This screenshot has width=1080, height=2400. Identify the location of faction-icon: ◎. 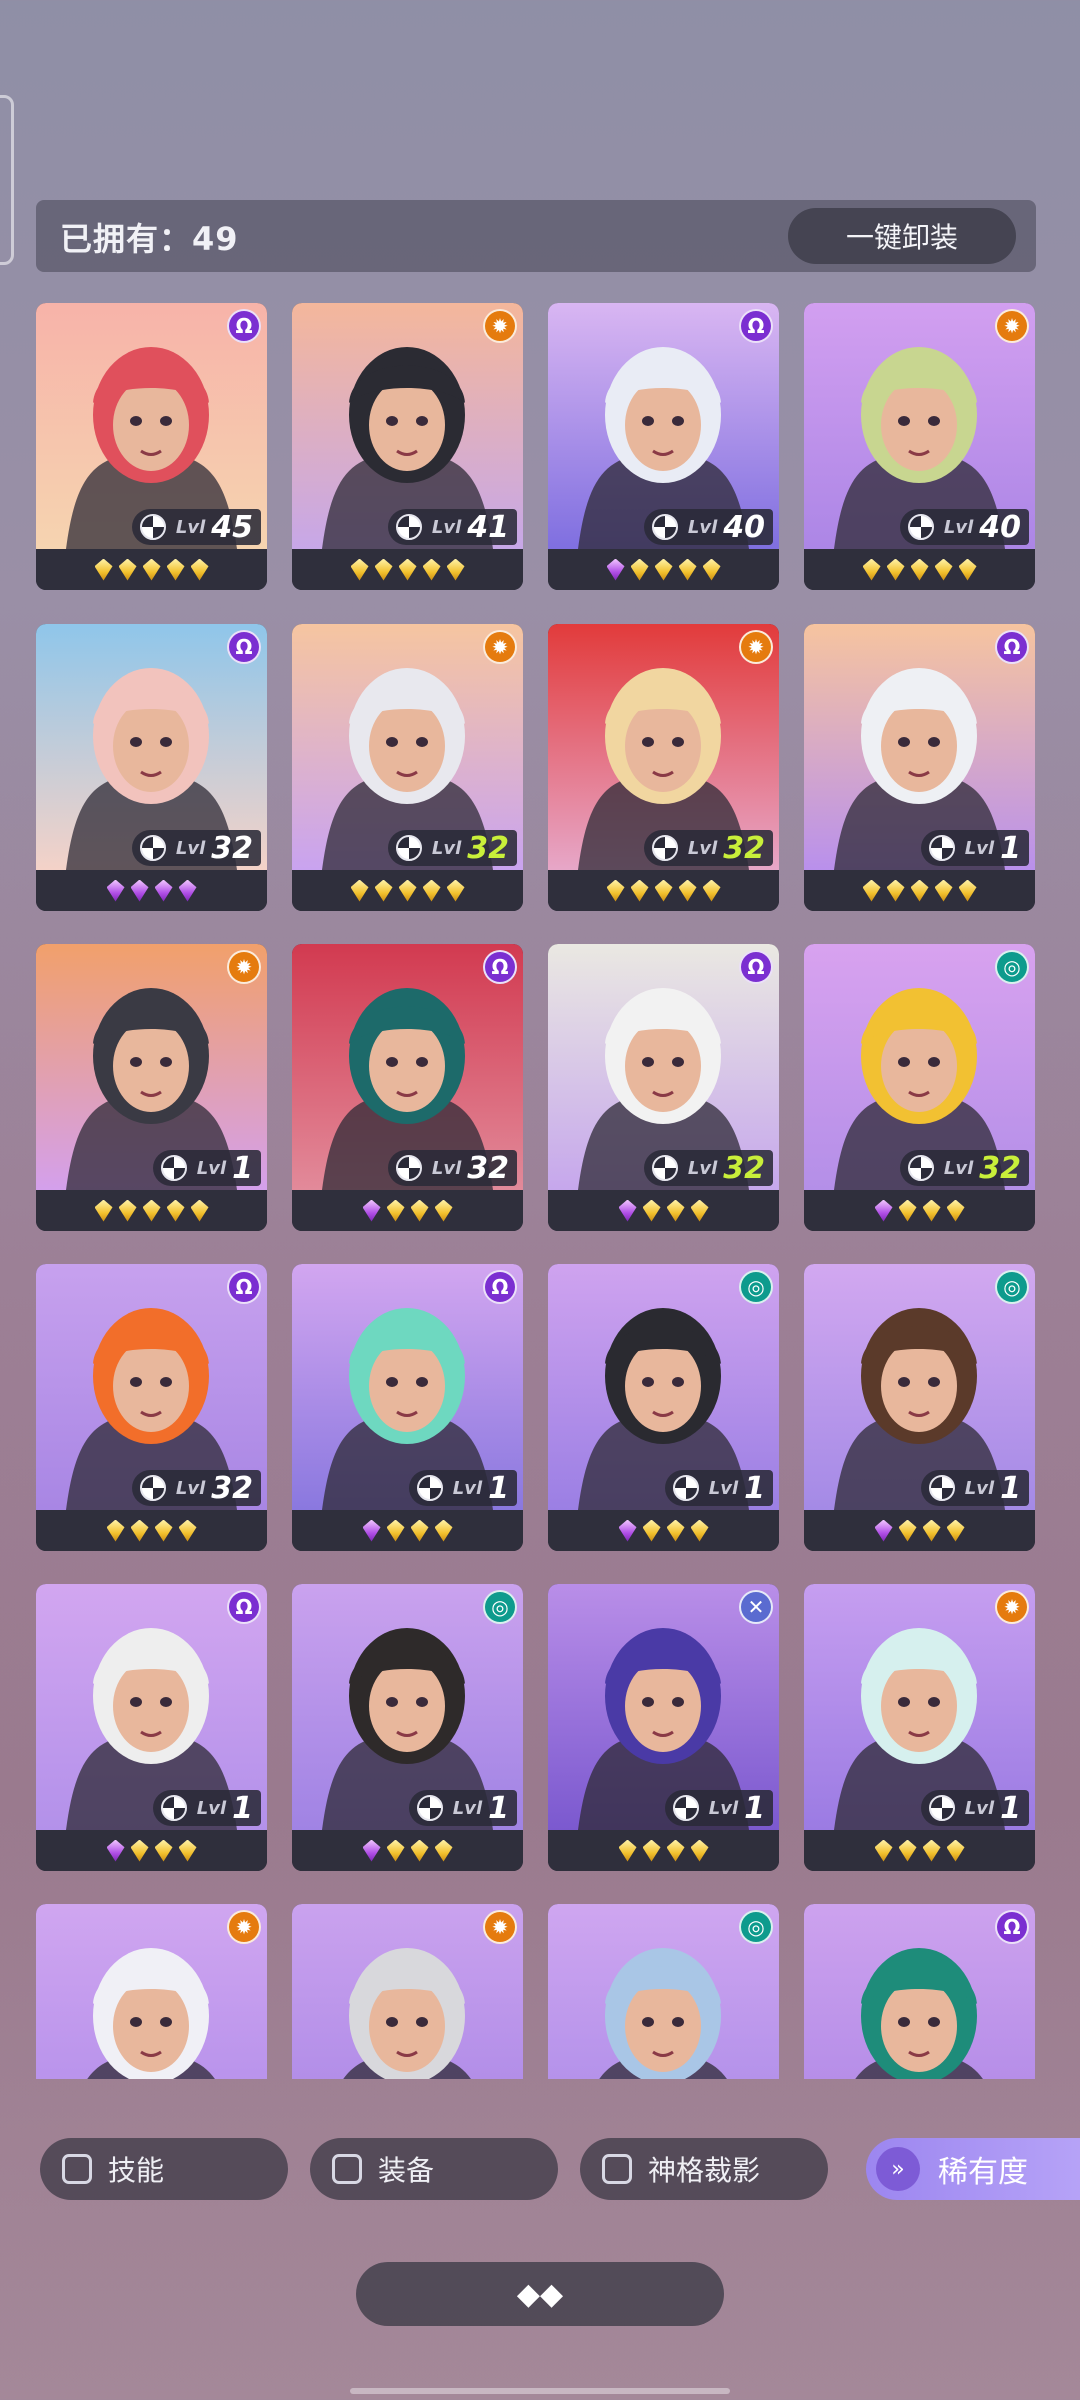
(756, 1287).